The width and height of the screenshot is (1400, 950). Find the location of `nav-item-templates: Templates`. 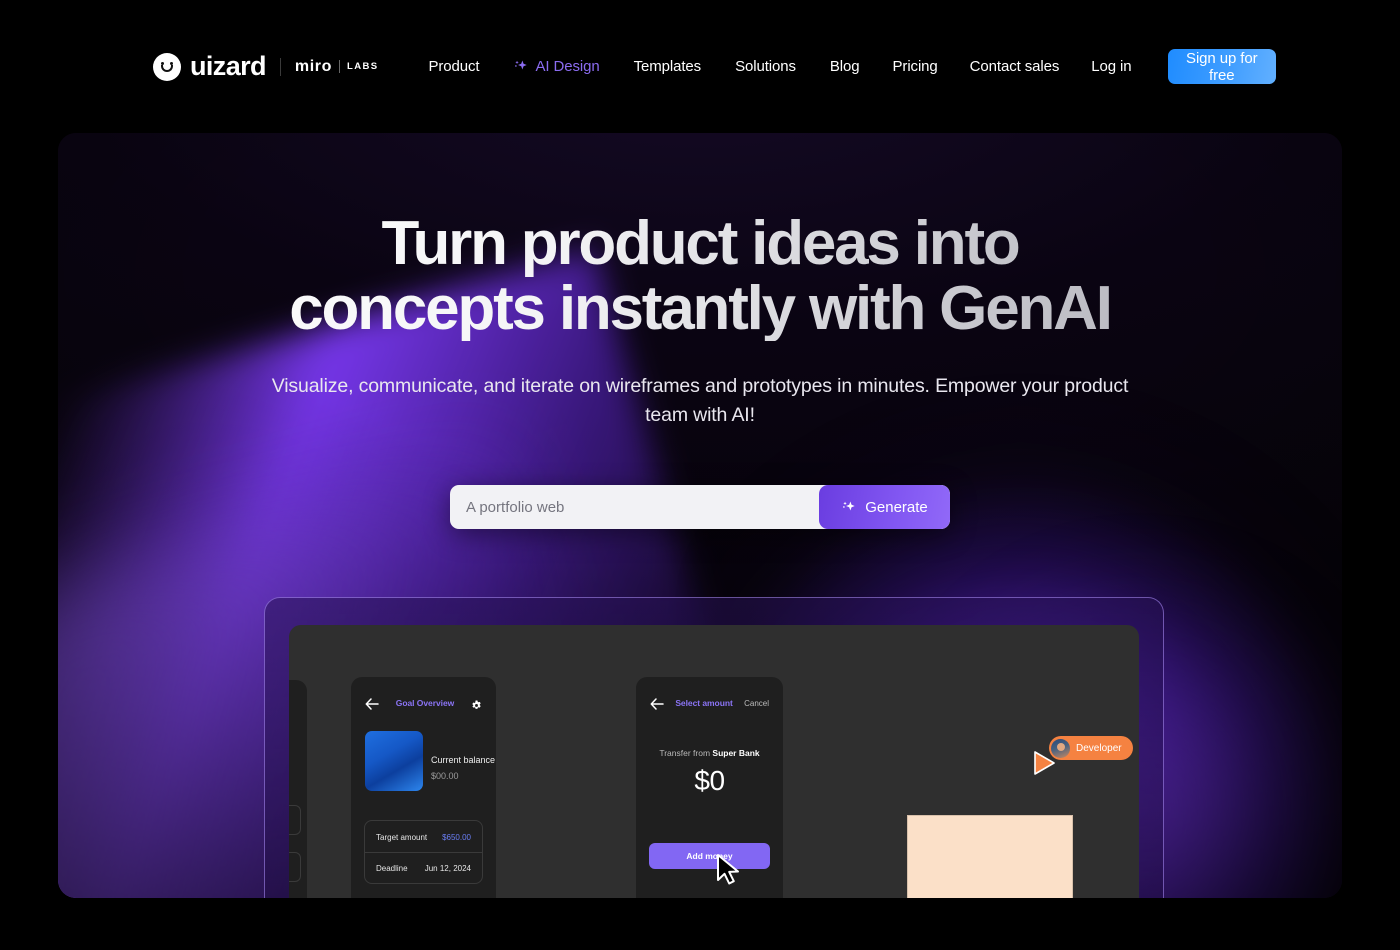

nav-item-templates: Templates is located at coordinates (667, 66).